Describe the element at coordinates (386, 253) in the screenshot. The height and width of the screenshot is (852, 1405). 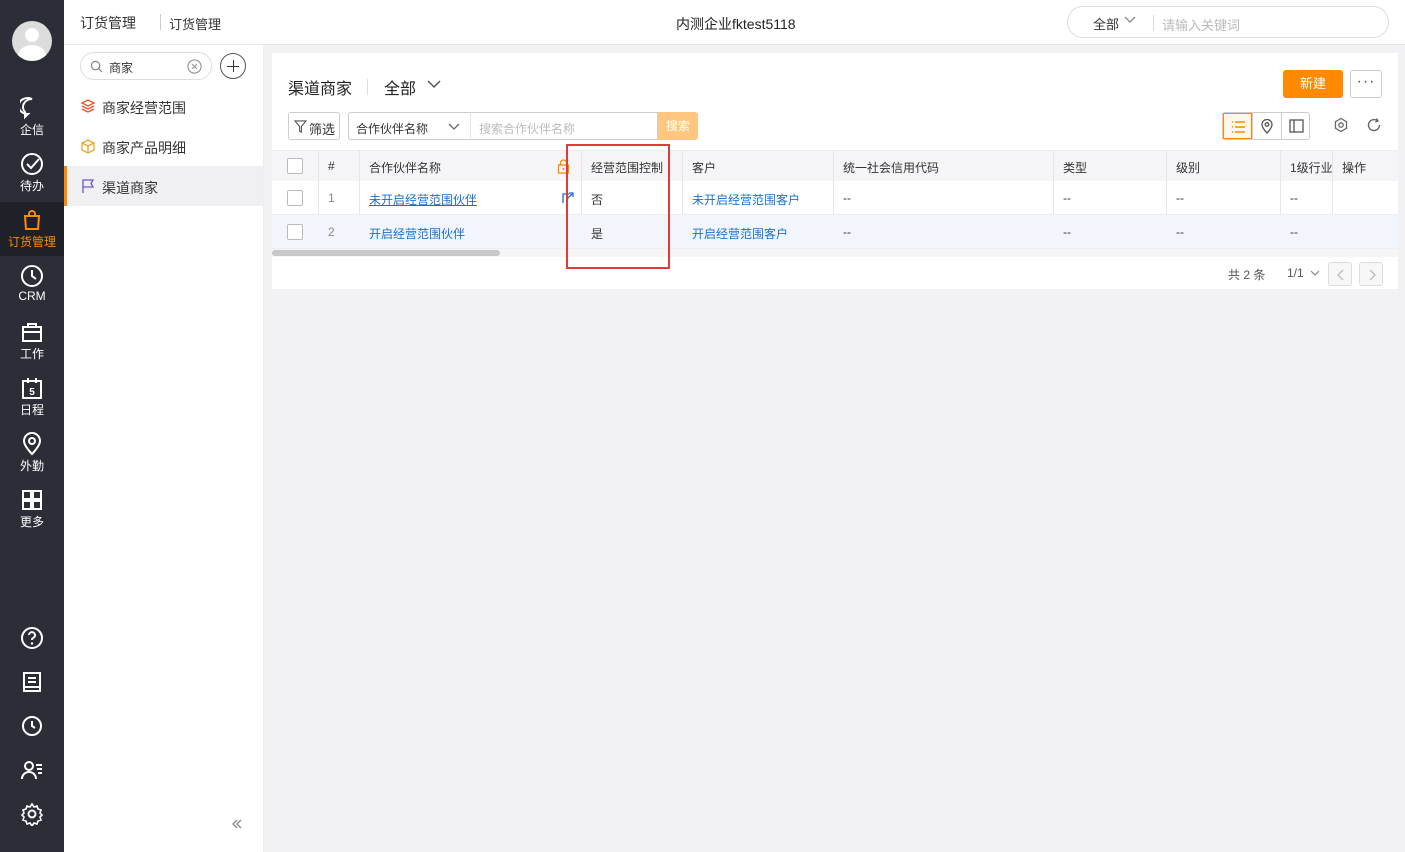
I see `scrollbar-thumb` at that location.